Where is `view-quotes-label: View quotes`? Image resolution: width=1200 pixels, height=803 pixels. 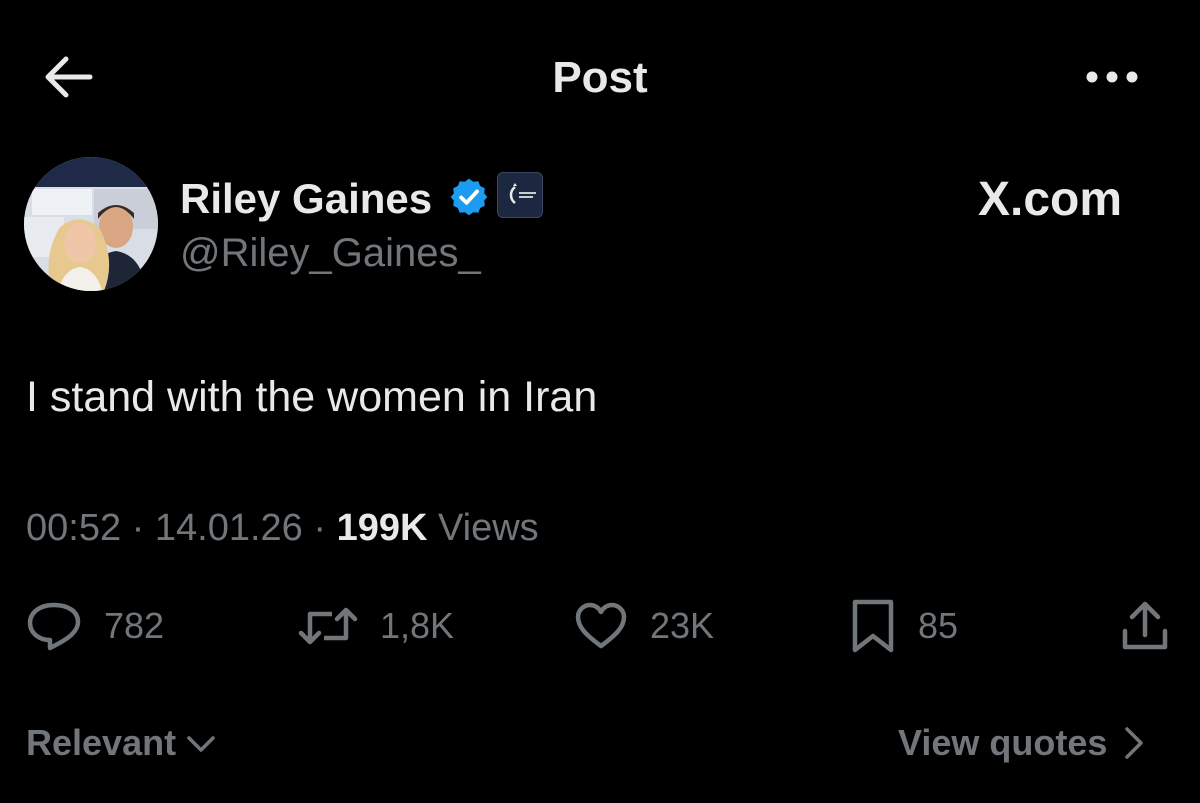
view-quotes-label: View quotes is located at coordinates (1003, 742).